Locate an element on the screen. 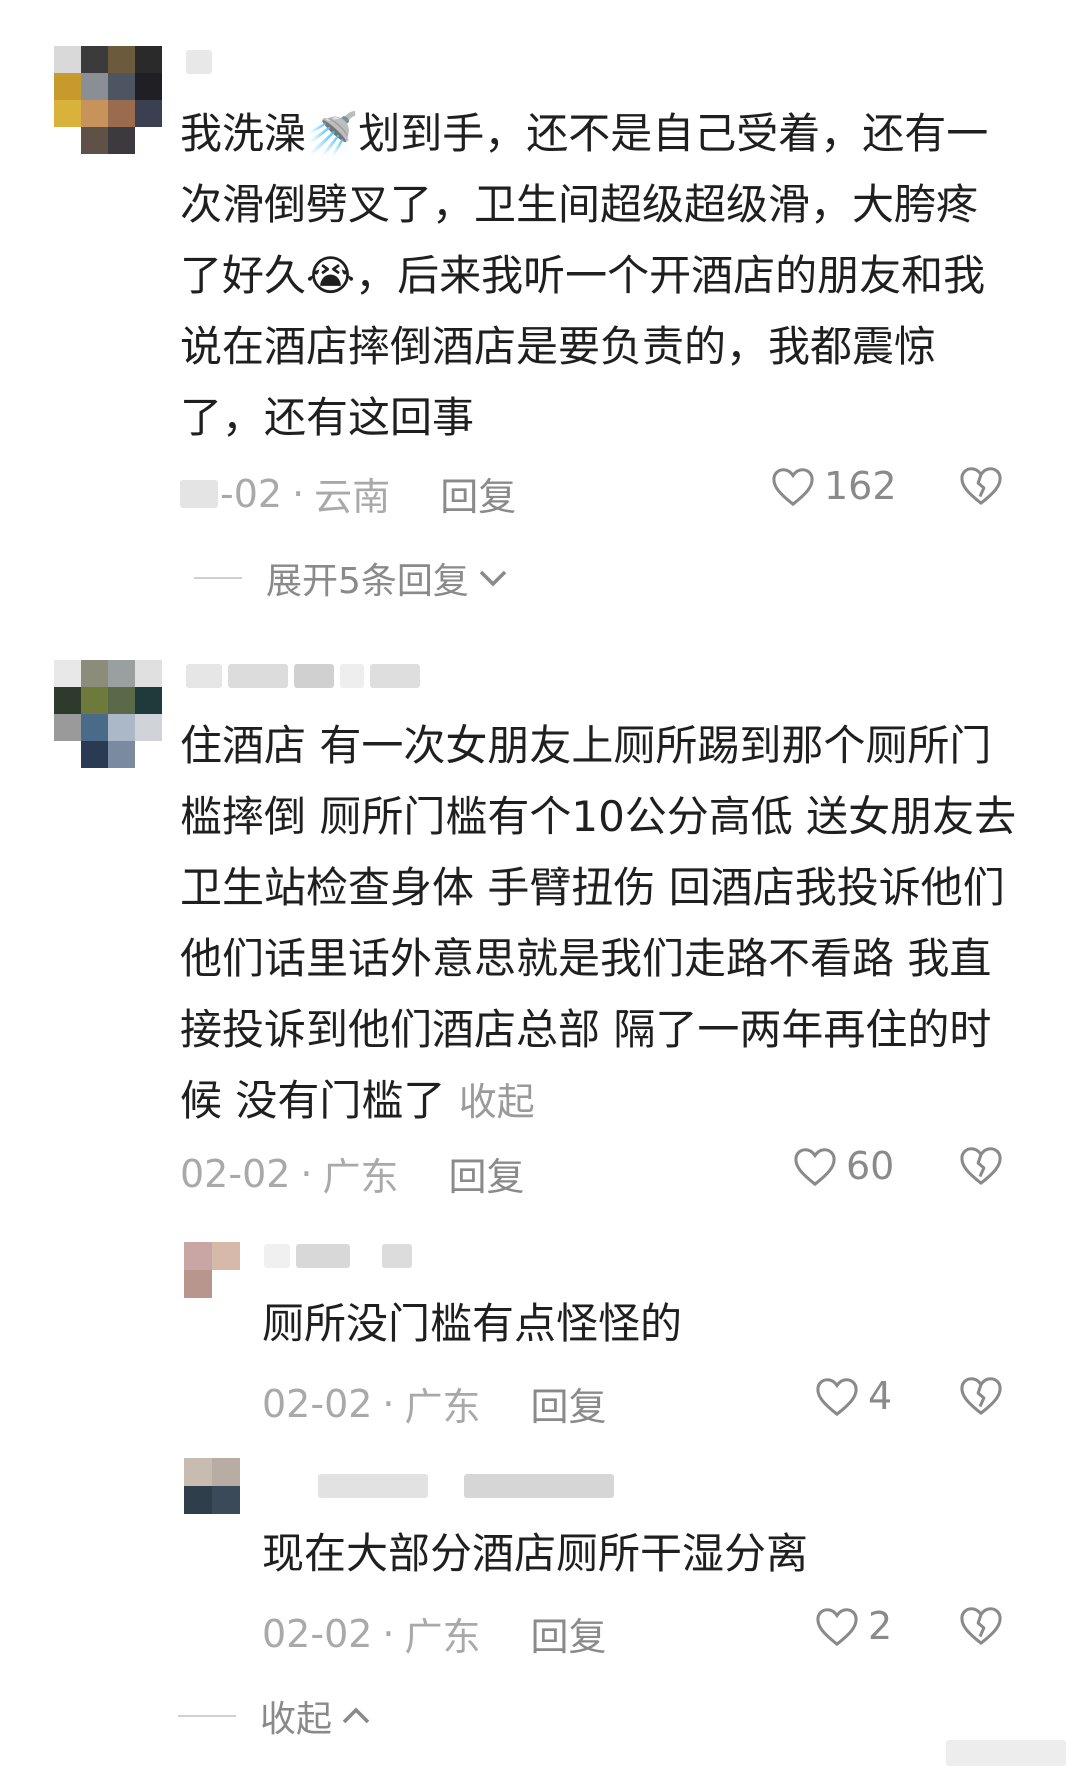  reply-text: 厕所没门槛有点怪怪的 is located at coordinates (472, 1323).